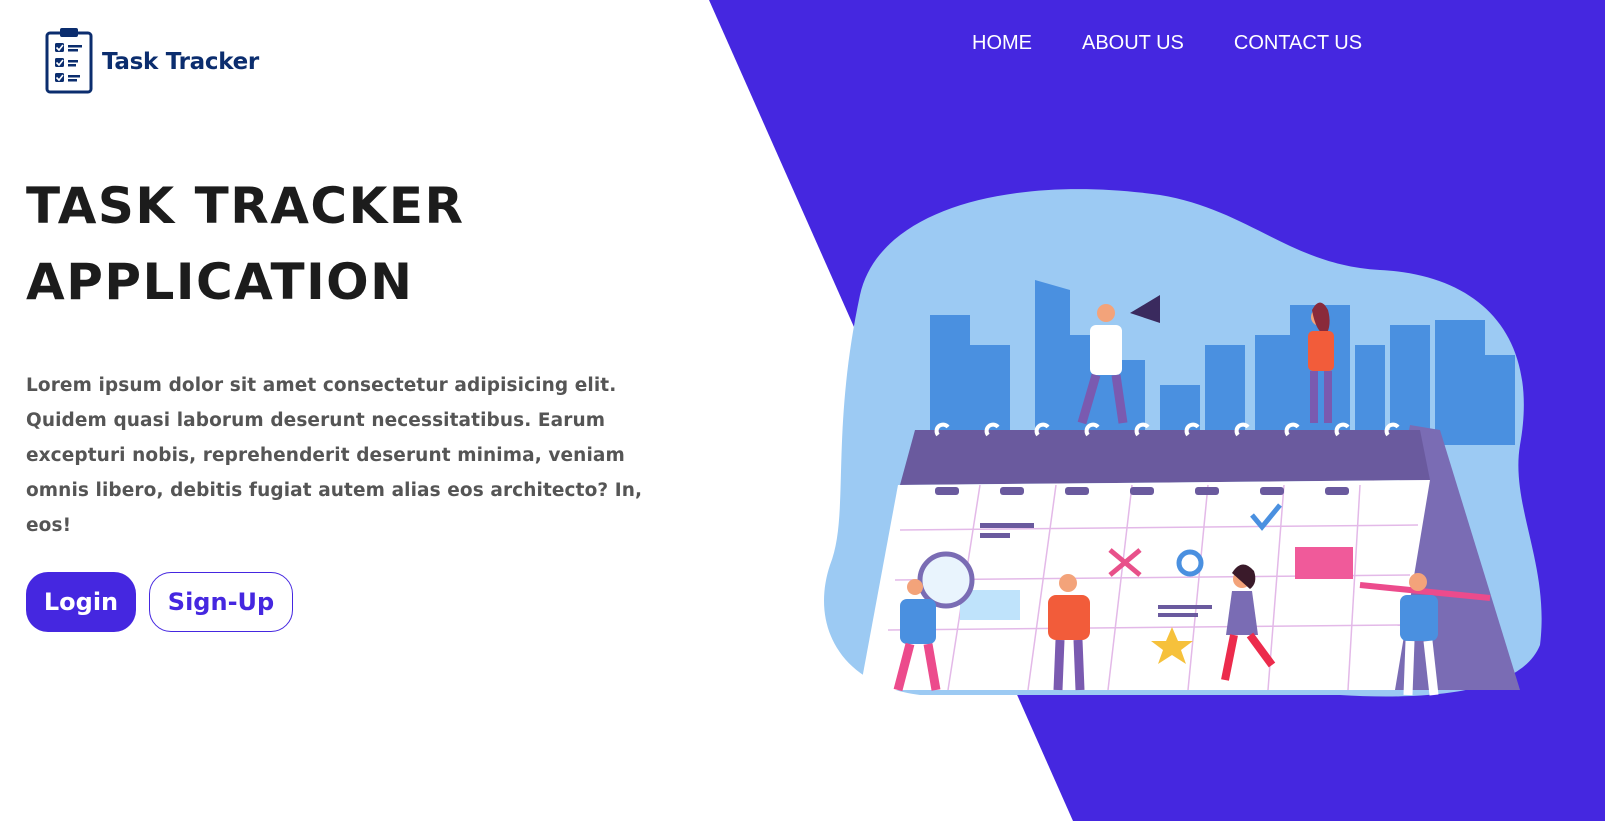 The width and height of the screenshot is (1605, 821). What do you see at coordinates (1133, 43) in the screenshot?
I see `nav-about-us-link: ABOUT US` at bounding box center [1133, 43].